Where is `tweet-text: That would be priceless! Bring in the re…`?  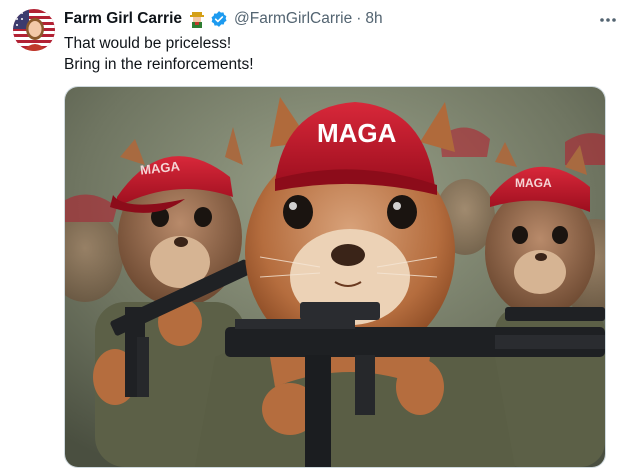 tweet-text: That would be priceless! Bring in the re… is located at coordinates (334, 54).